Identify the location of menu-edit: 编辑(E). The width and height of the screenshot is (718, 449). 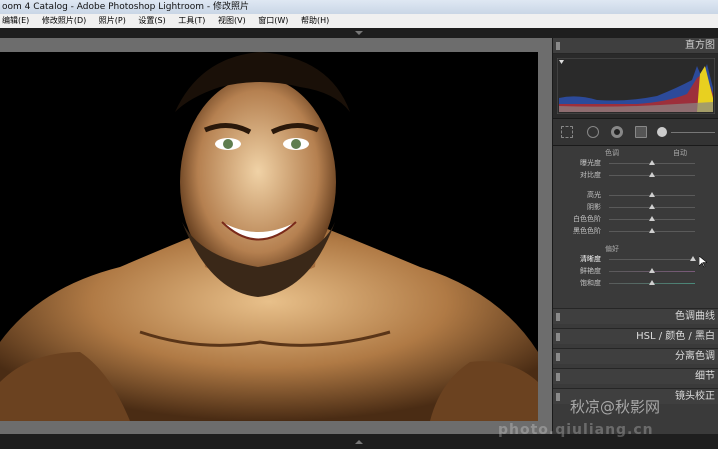
(15, 21).